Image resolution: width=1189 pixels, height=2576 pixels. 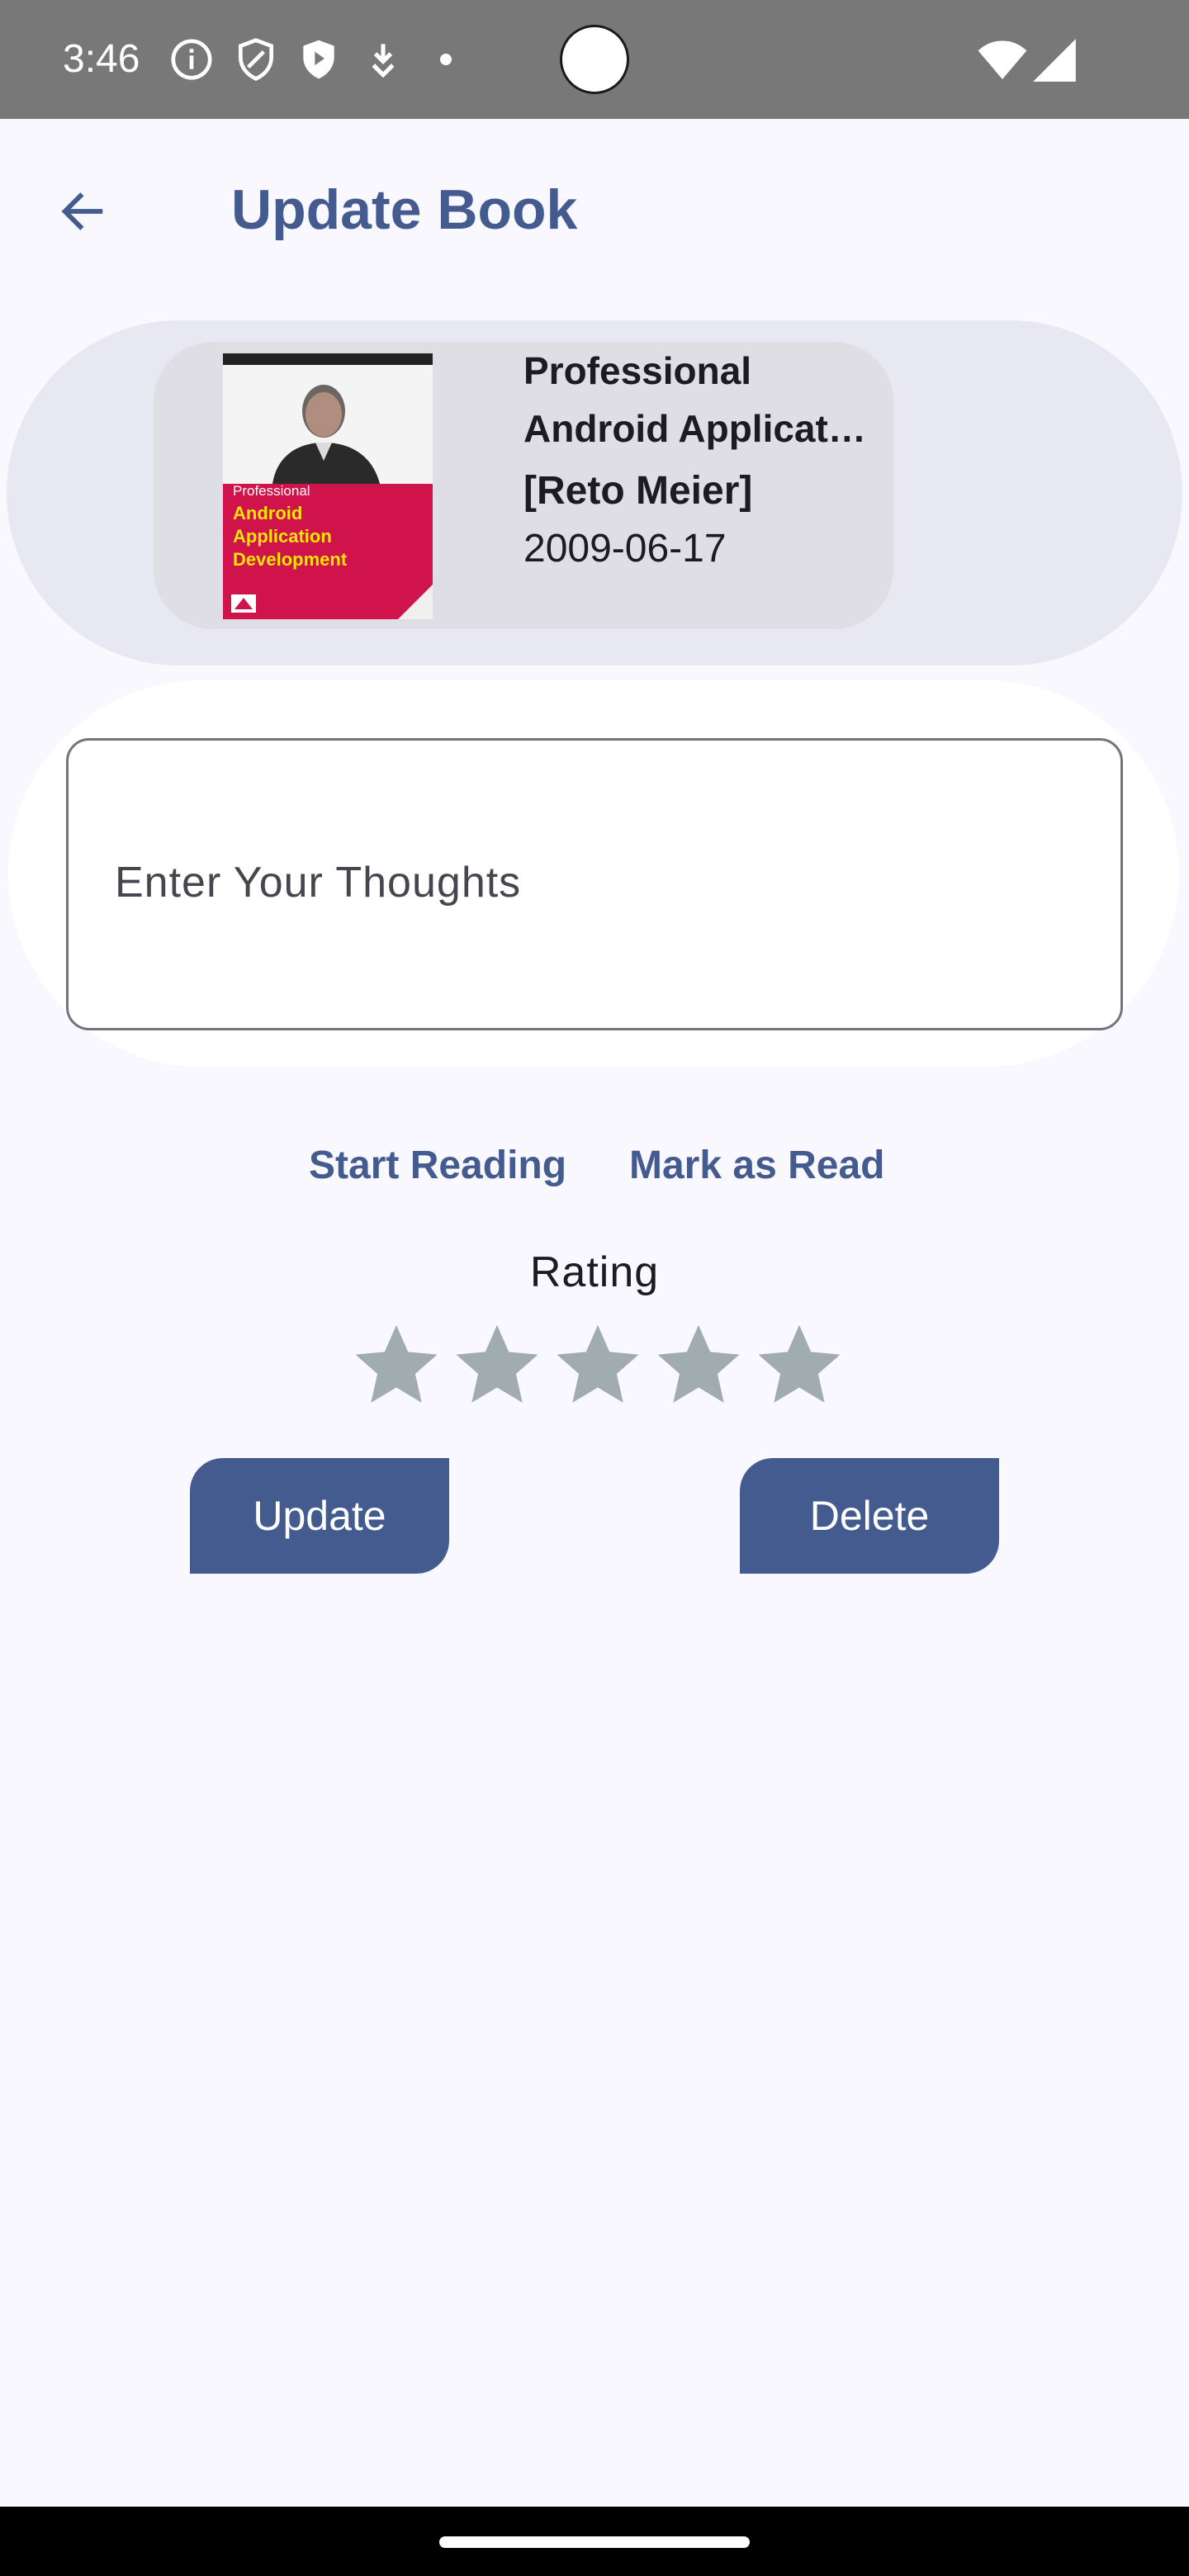 I want to click on rating-label: Rating, so click(x=594, y=1272).